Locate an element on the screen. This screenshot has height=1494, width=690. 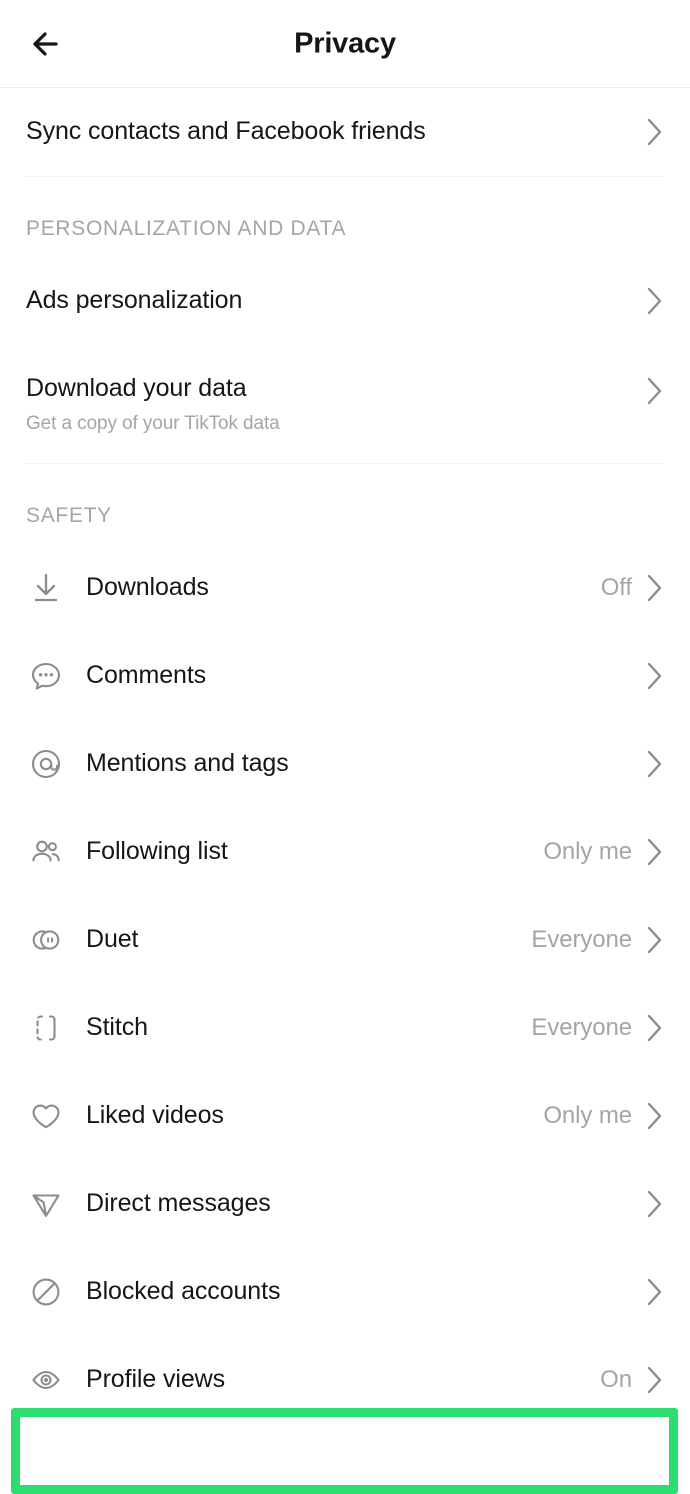
row-downloads: Downloads Off is located at coordinates (345, 588).